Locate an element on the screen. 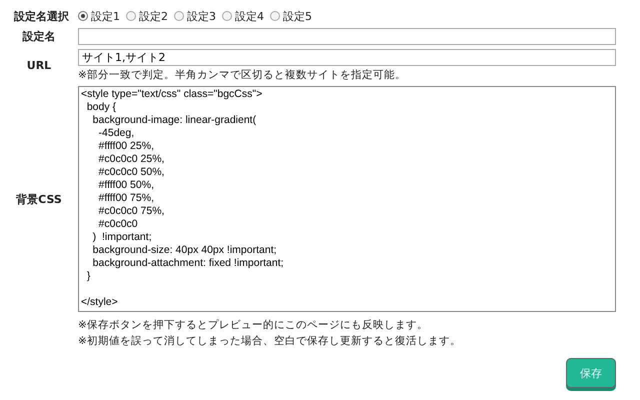  field-label: 背景CSS is located at coordinates (39, 199).